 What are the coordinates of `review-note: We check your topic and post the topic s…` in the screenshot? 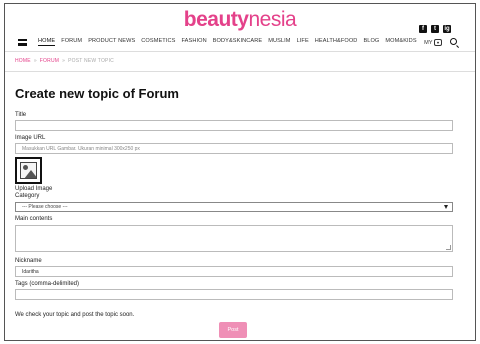 It's located at (75, 315).